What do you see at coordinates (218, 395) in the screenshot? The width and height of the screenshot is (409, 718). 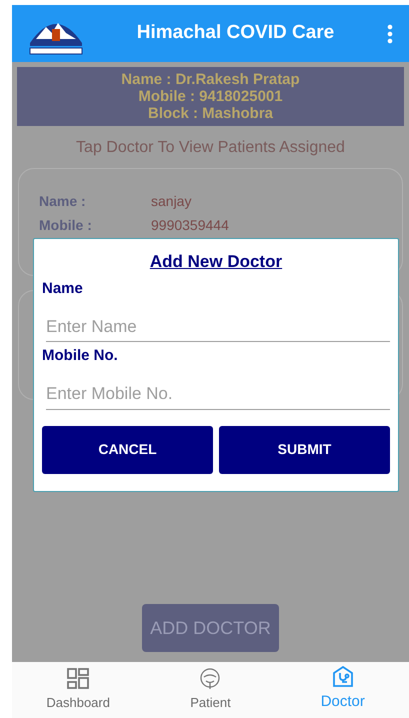 I see `input-field: Enter Mobile No.` at bounding box center [218, 395].